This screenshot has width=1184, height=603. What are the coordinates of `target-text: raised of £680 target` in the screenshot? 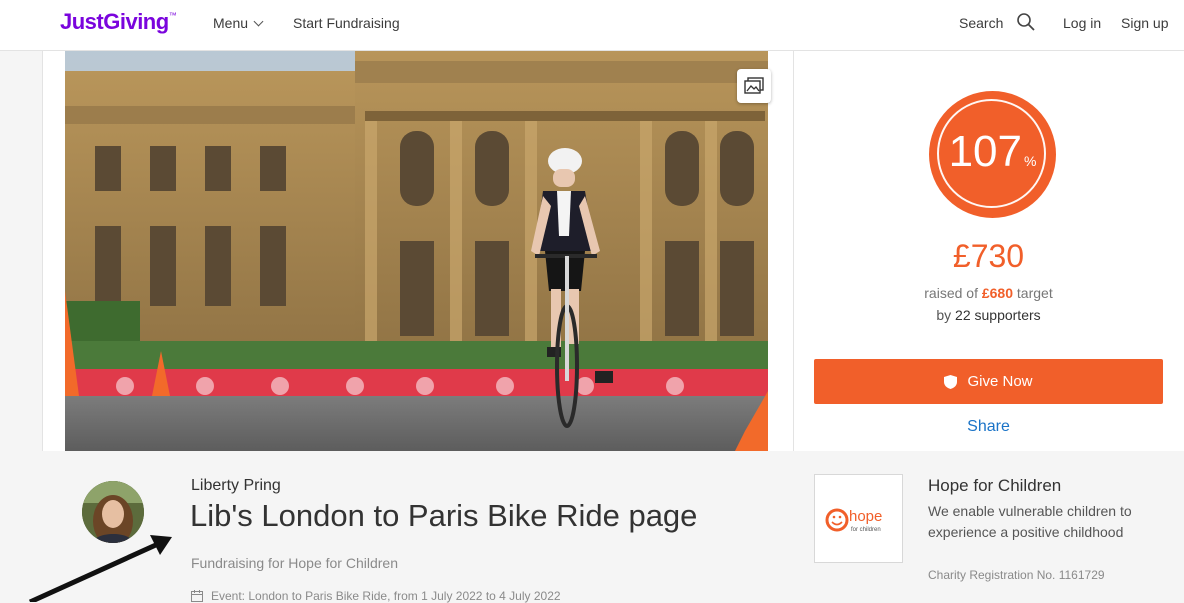 It's located at (988, 293).